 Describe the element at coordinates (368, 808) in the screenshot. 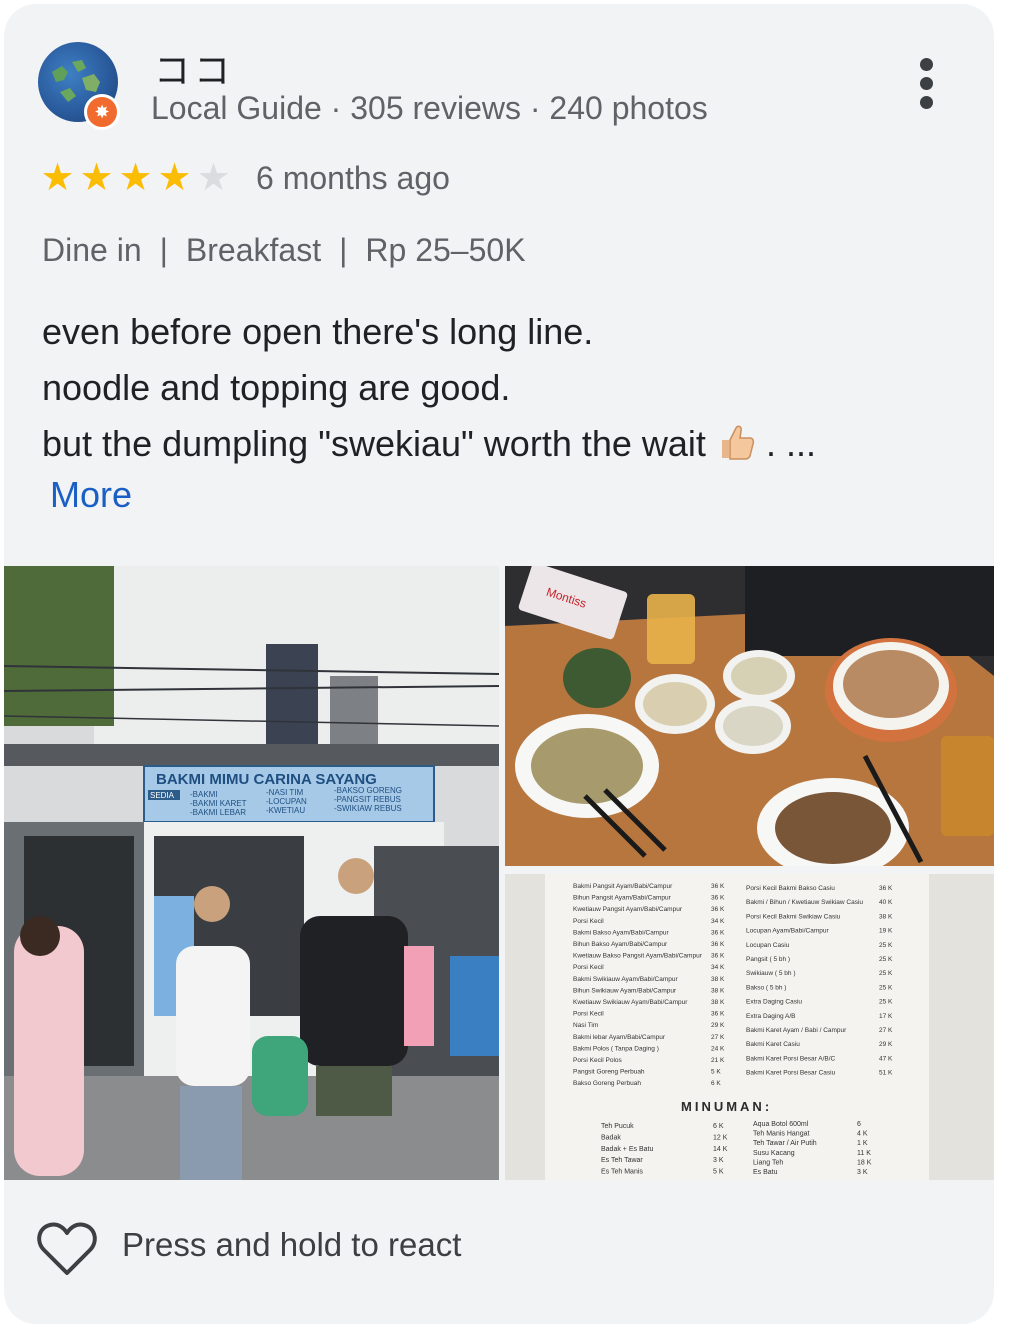

I see `sign-item: -SWIKIAW REBUS` at that location.